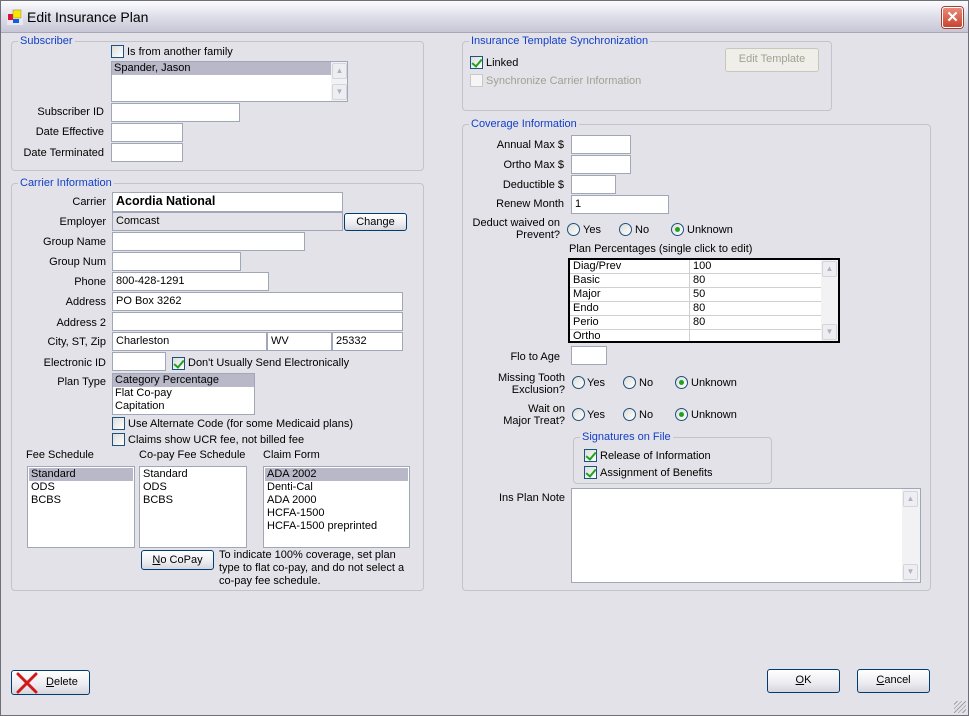 This screenshot has width=969, height=716. Describe the element at coordinates (336, 500) in the screenshot. I see `claim-form-item: ADA 2000` at that location.